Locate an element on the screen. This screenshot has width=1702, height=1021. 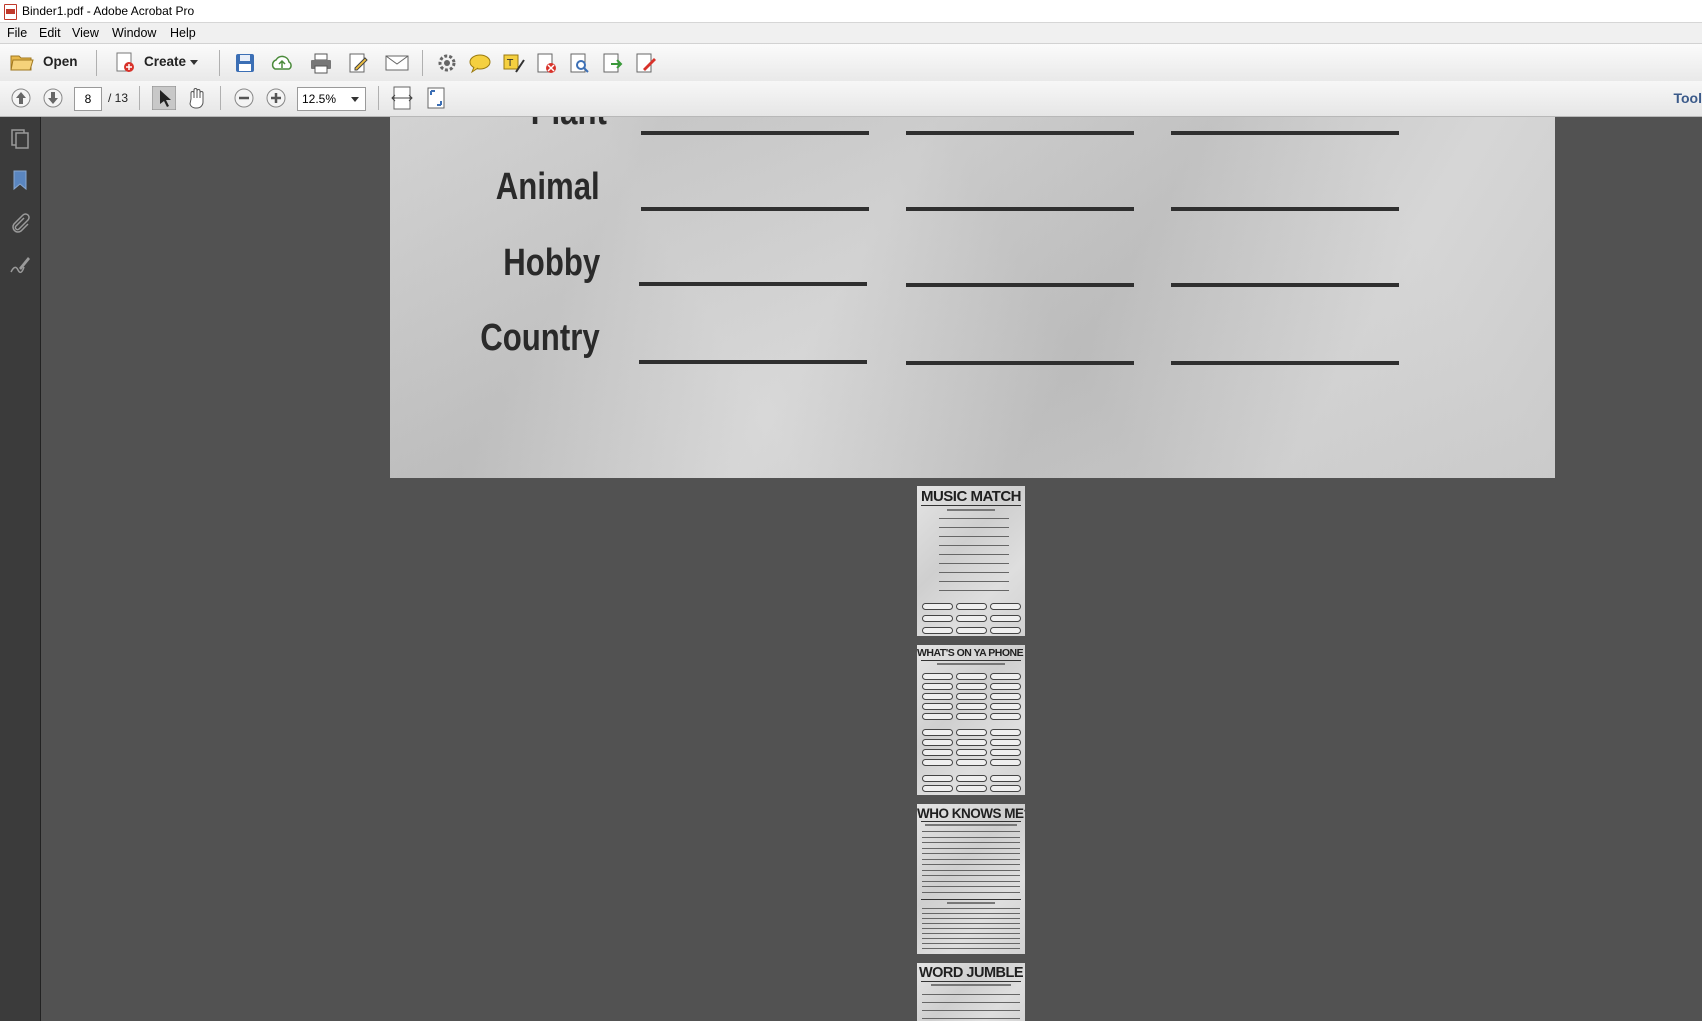
page-thumbnail-whats-on-ya-phone: WHAT'S ON YA PHONE ? is located at coordinates (971, 720).